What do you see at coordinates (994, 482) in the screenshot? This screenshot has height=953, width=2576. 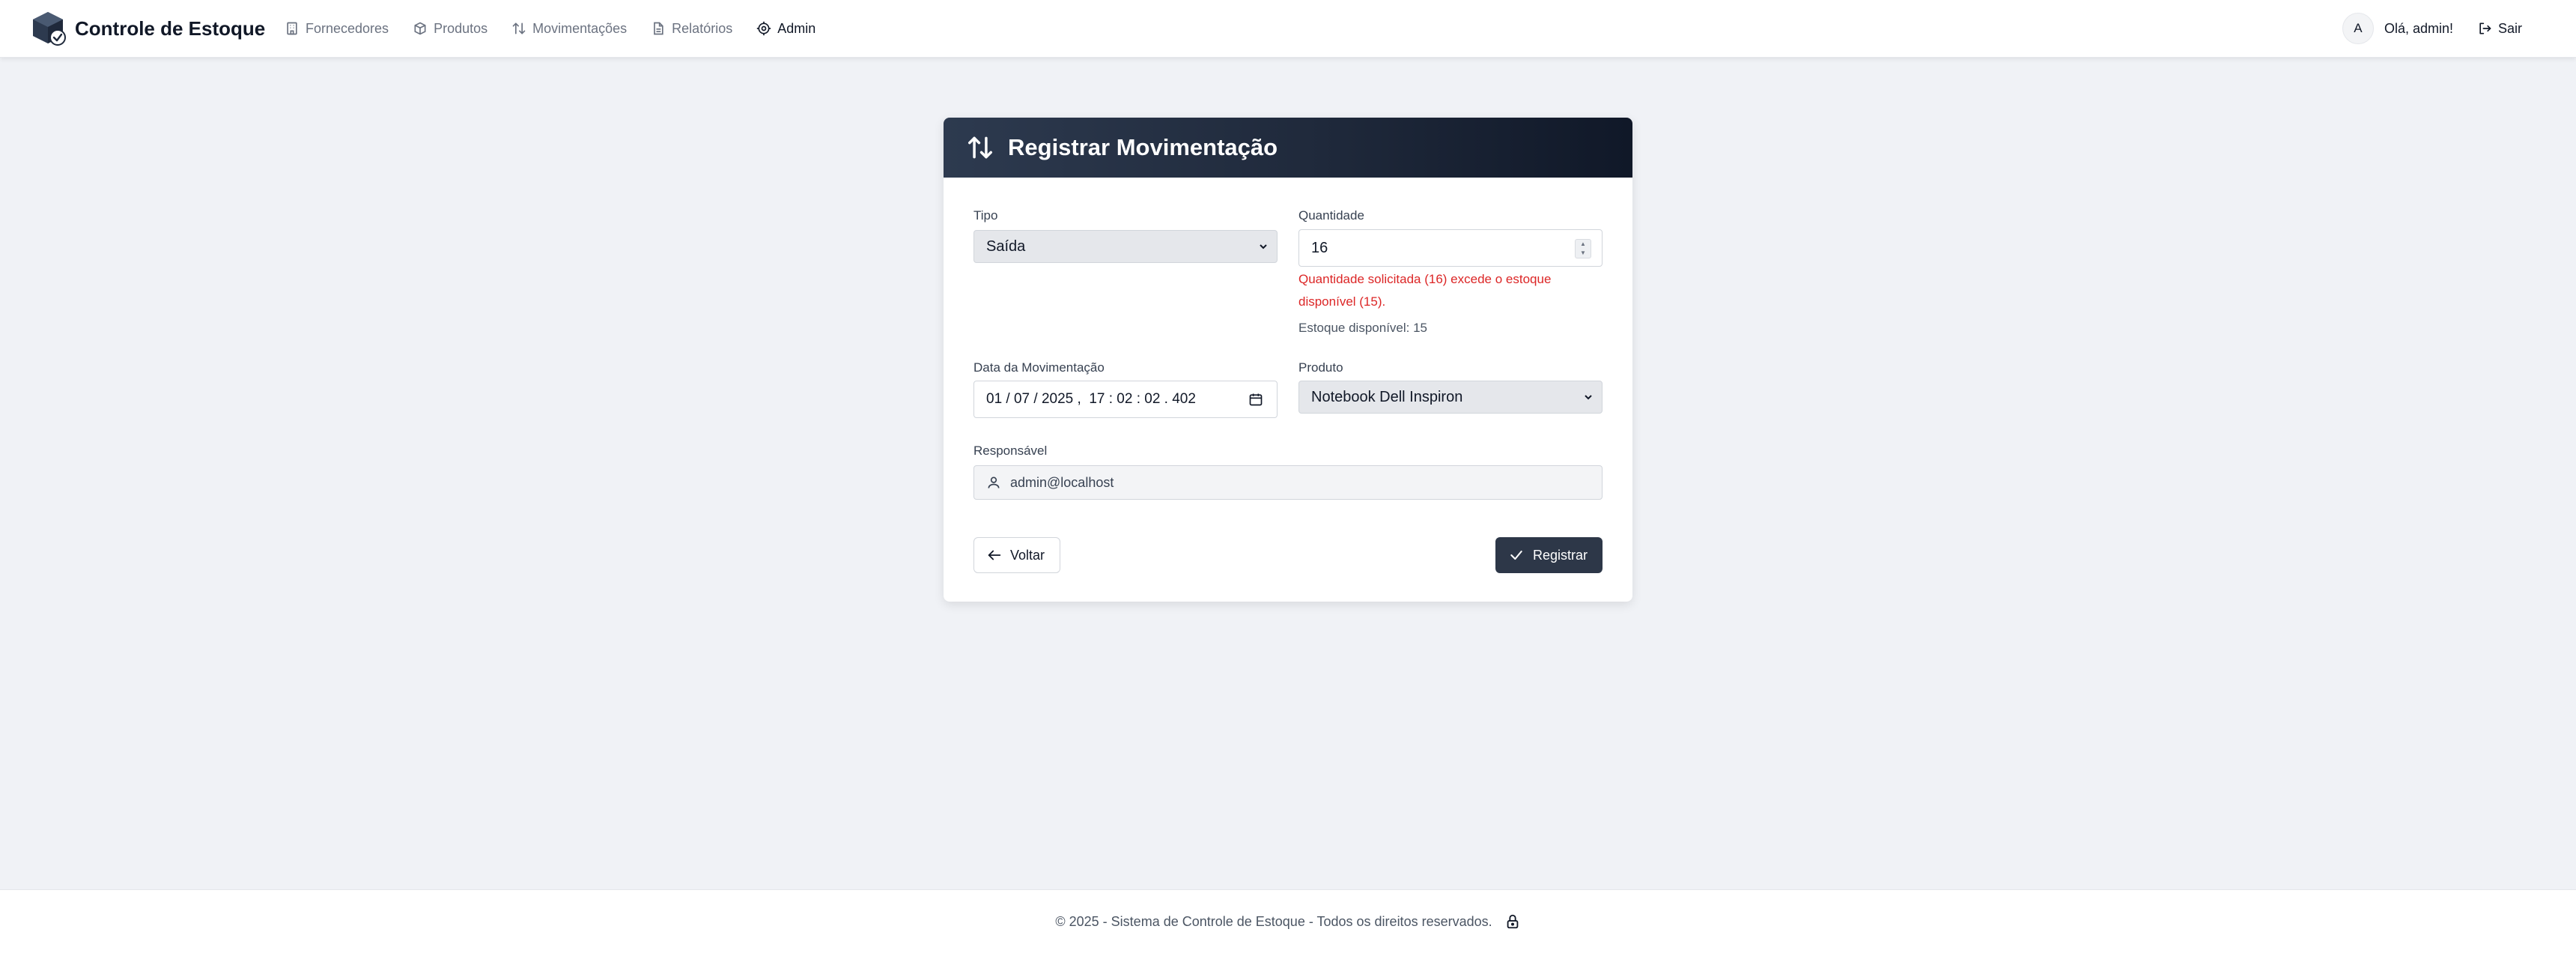 I see `user-icon` at bounding box center [994, 482].